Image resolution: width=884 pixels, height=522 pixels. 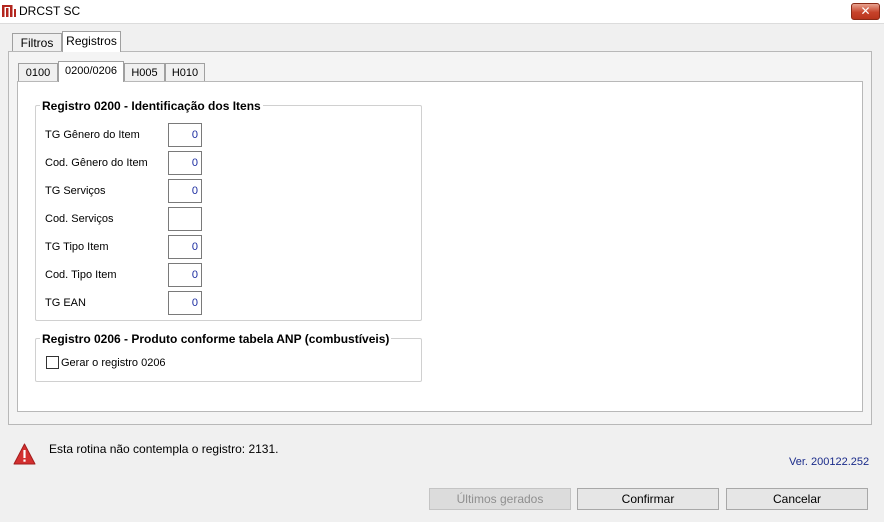 I want to click on button-label: Cancelar, so click(x=797, y=499).